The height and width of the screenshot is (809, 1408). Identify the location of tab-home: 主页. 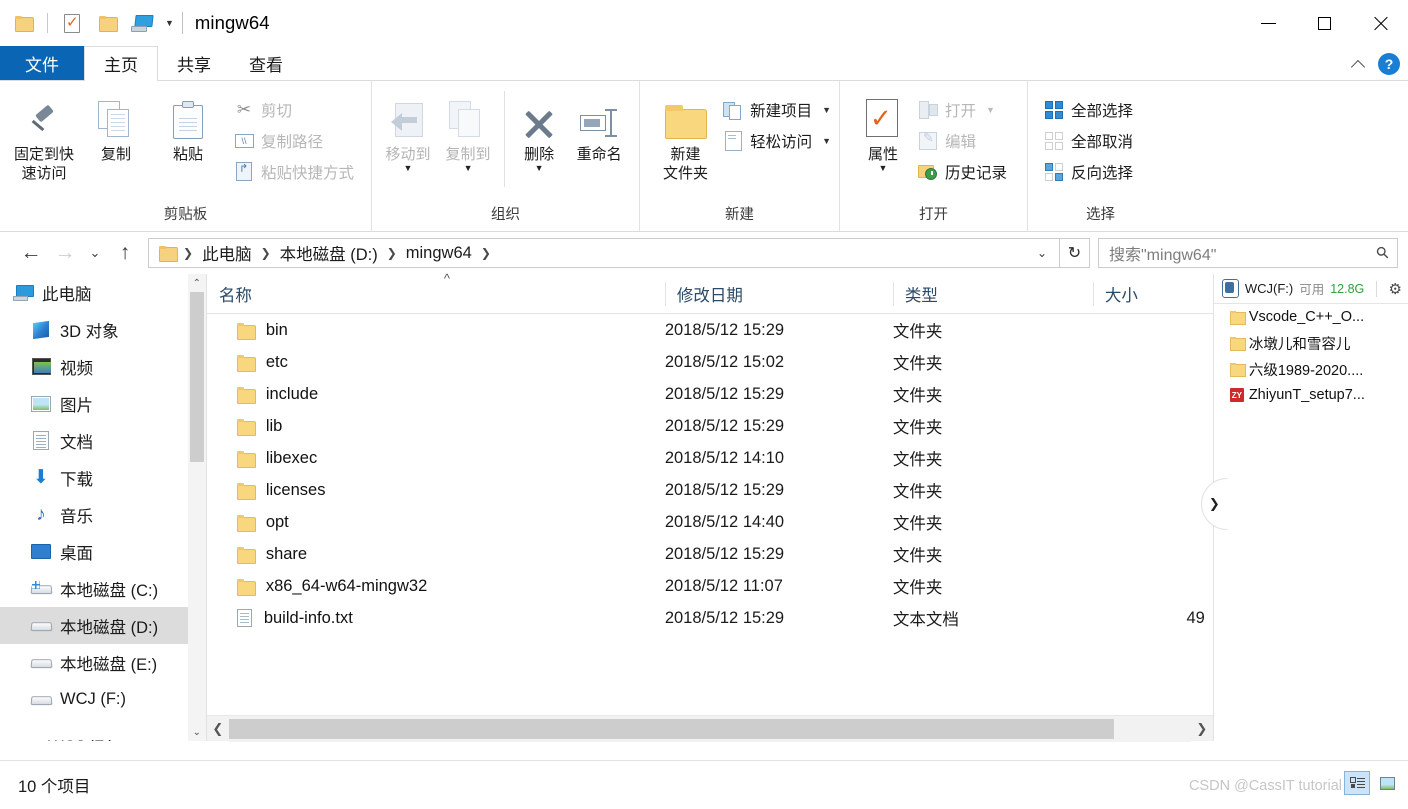
(121, 63).